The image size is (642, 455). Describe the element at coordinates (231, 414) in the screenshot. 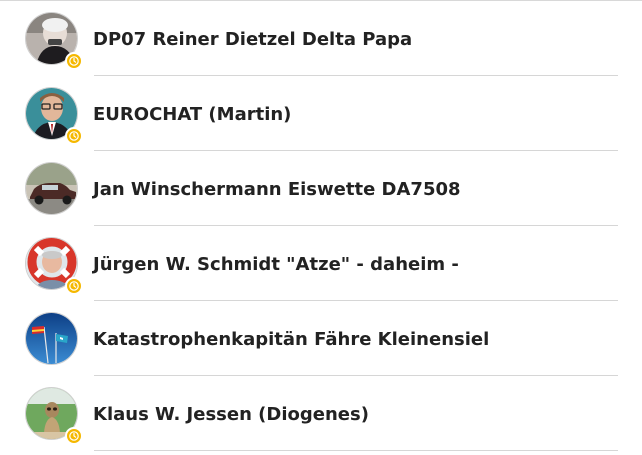

I see `contact-name: Klaus W. Jessen (Diogenes)` at that location.